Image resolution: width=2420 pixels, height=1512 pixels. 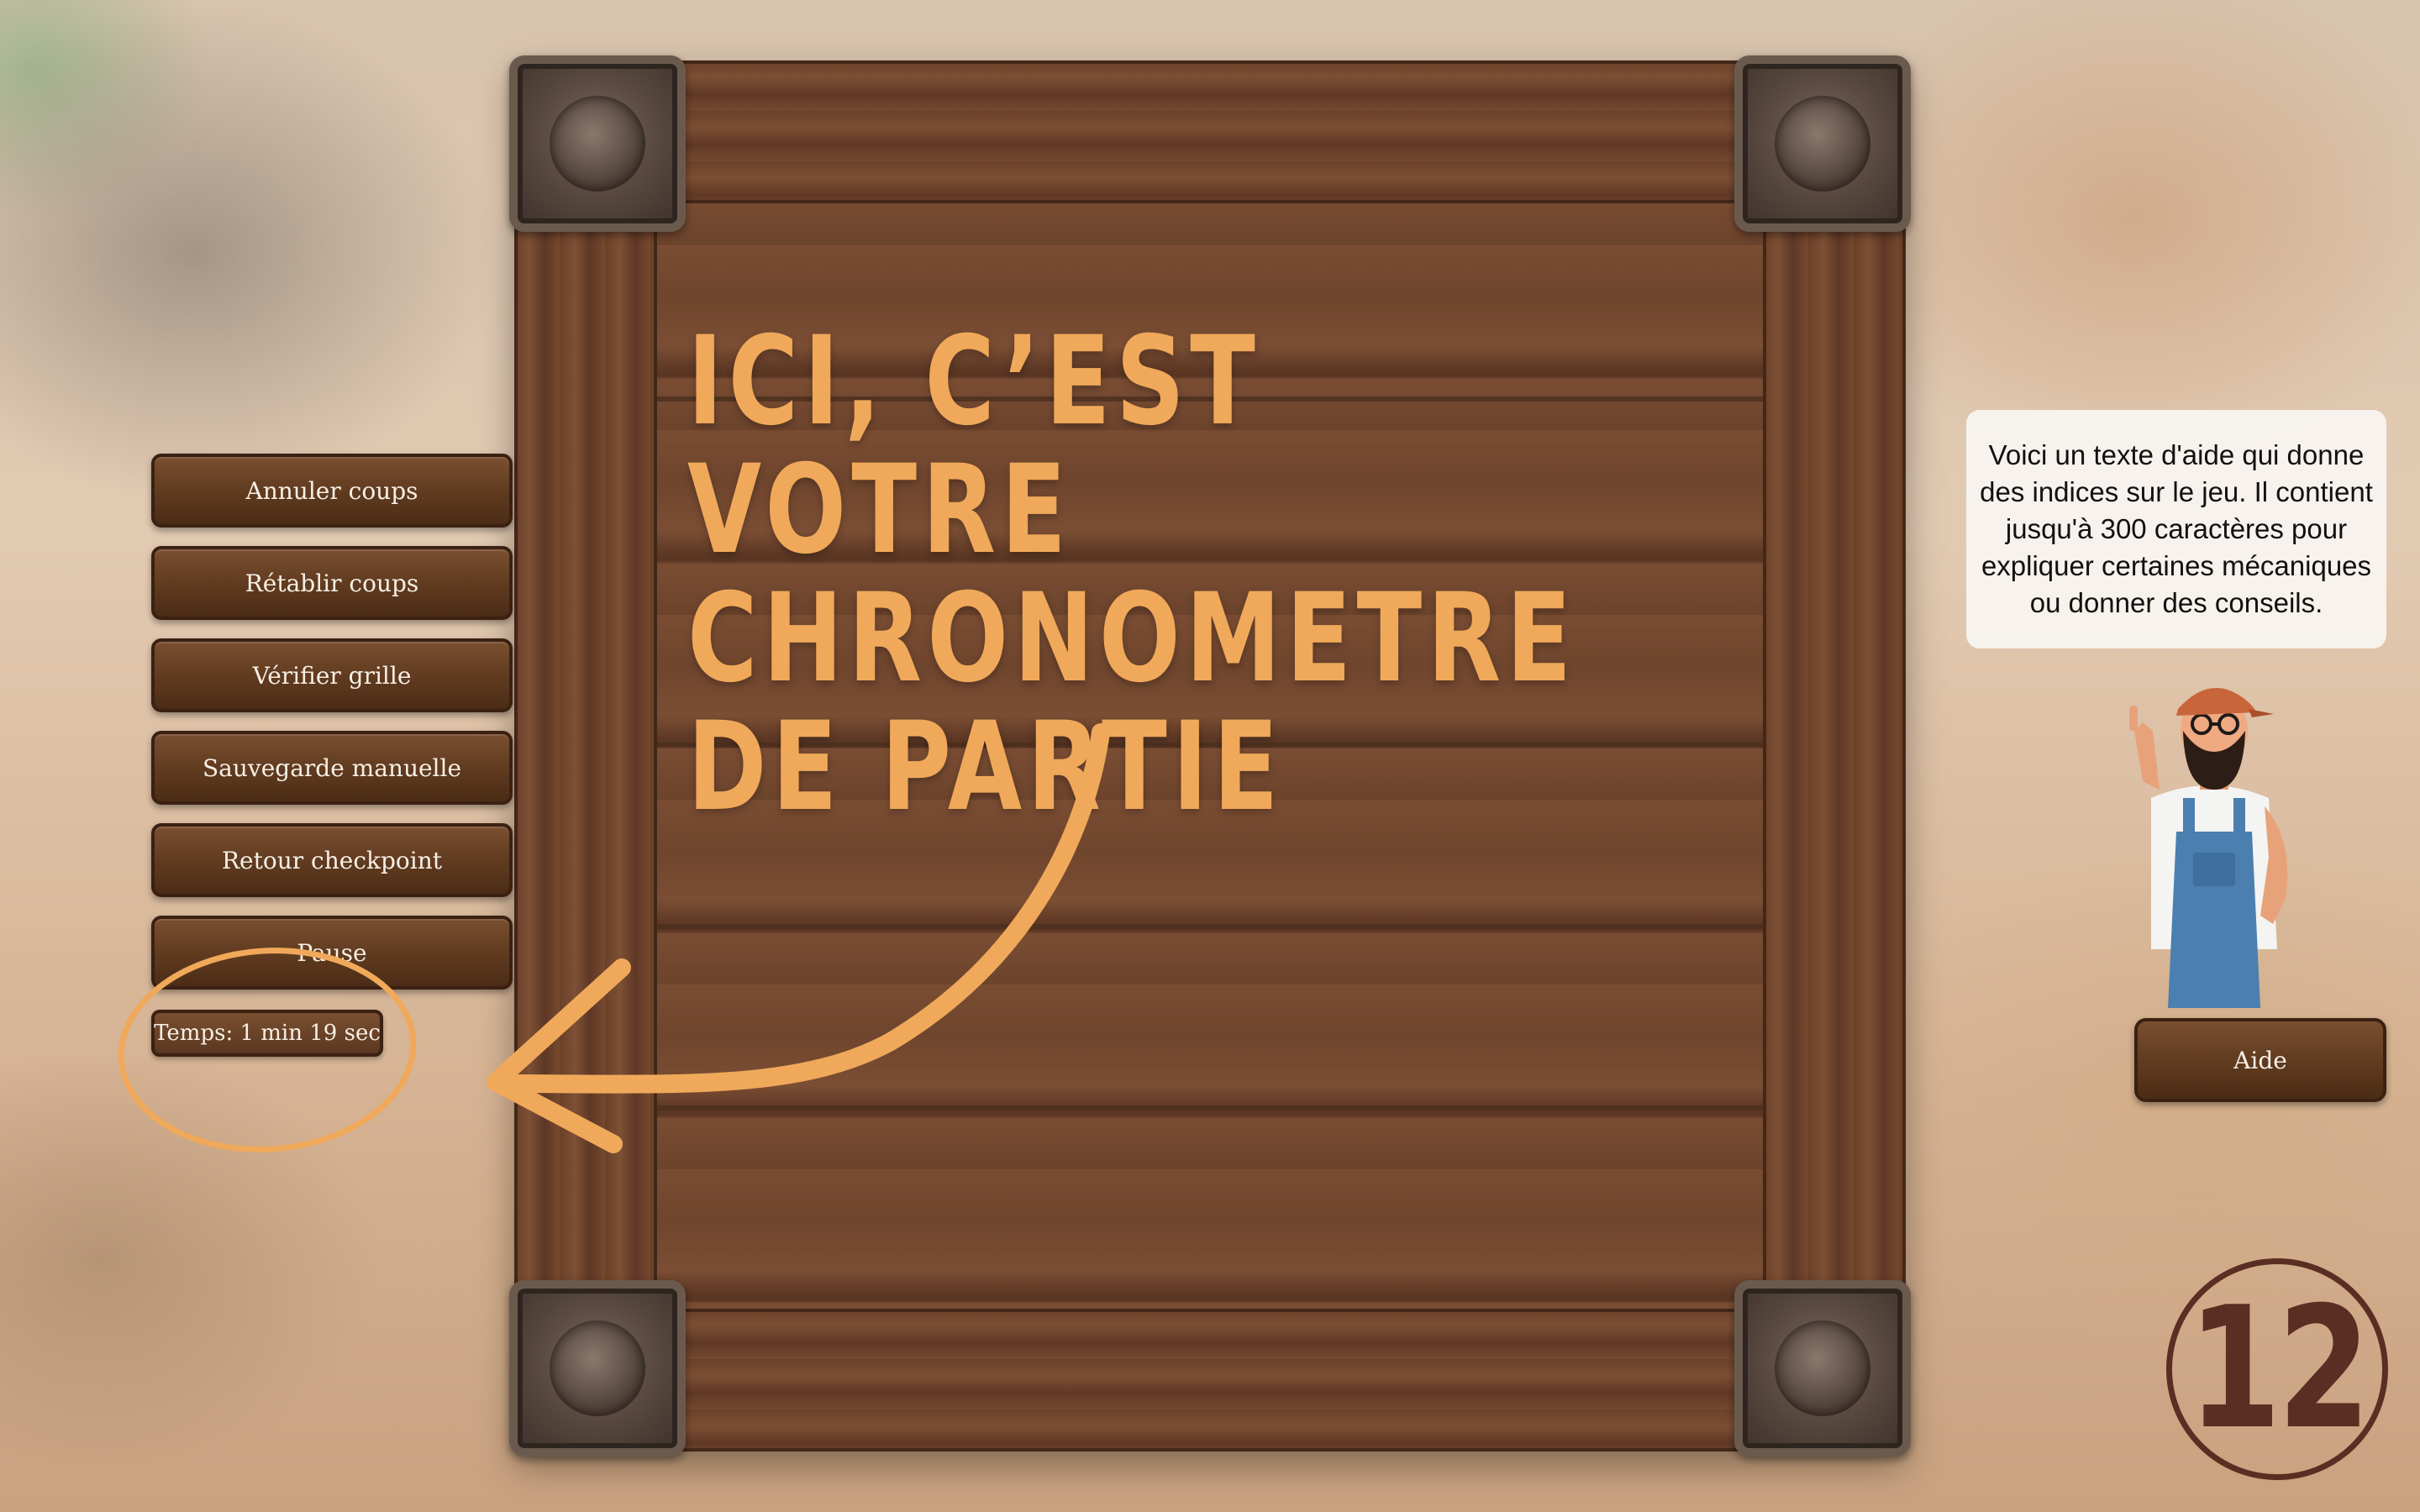 I want to click on manual-save-button: Sauvegarde manuelle, so click(x=332, y=768).